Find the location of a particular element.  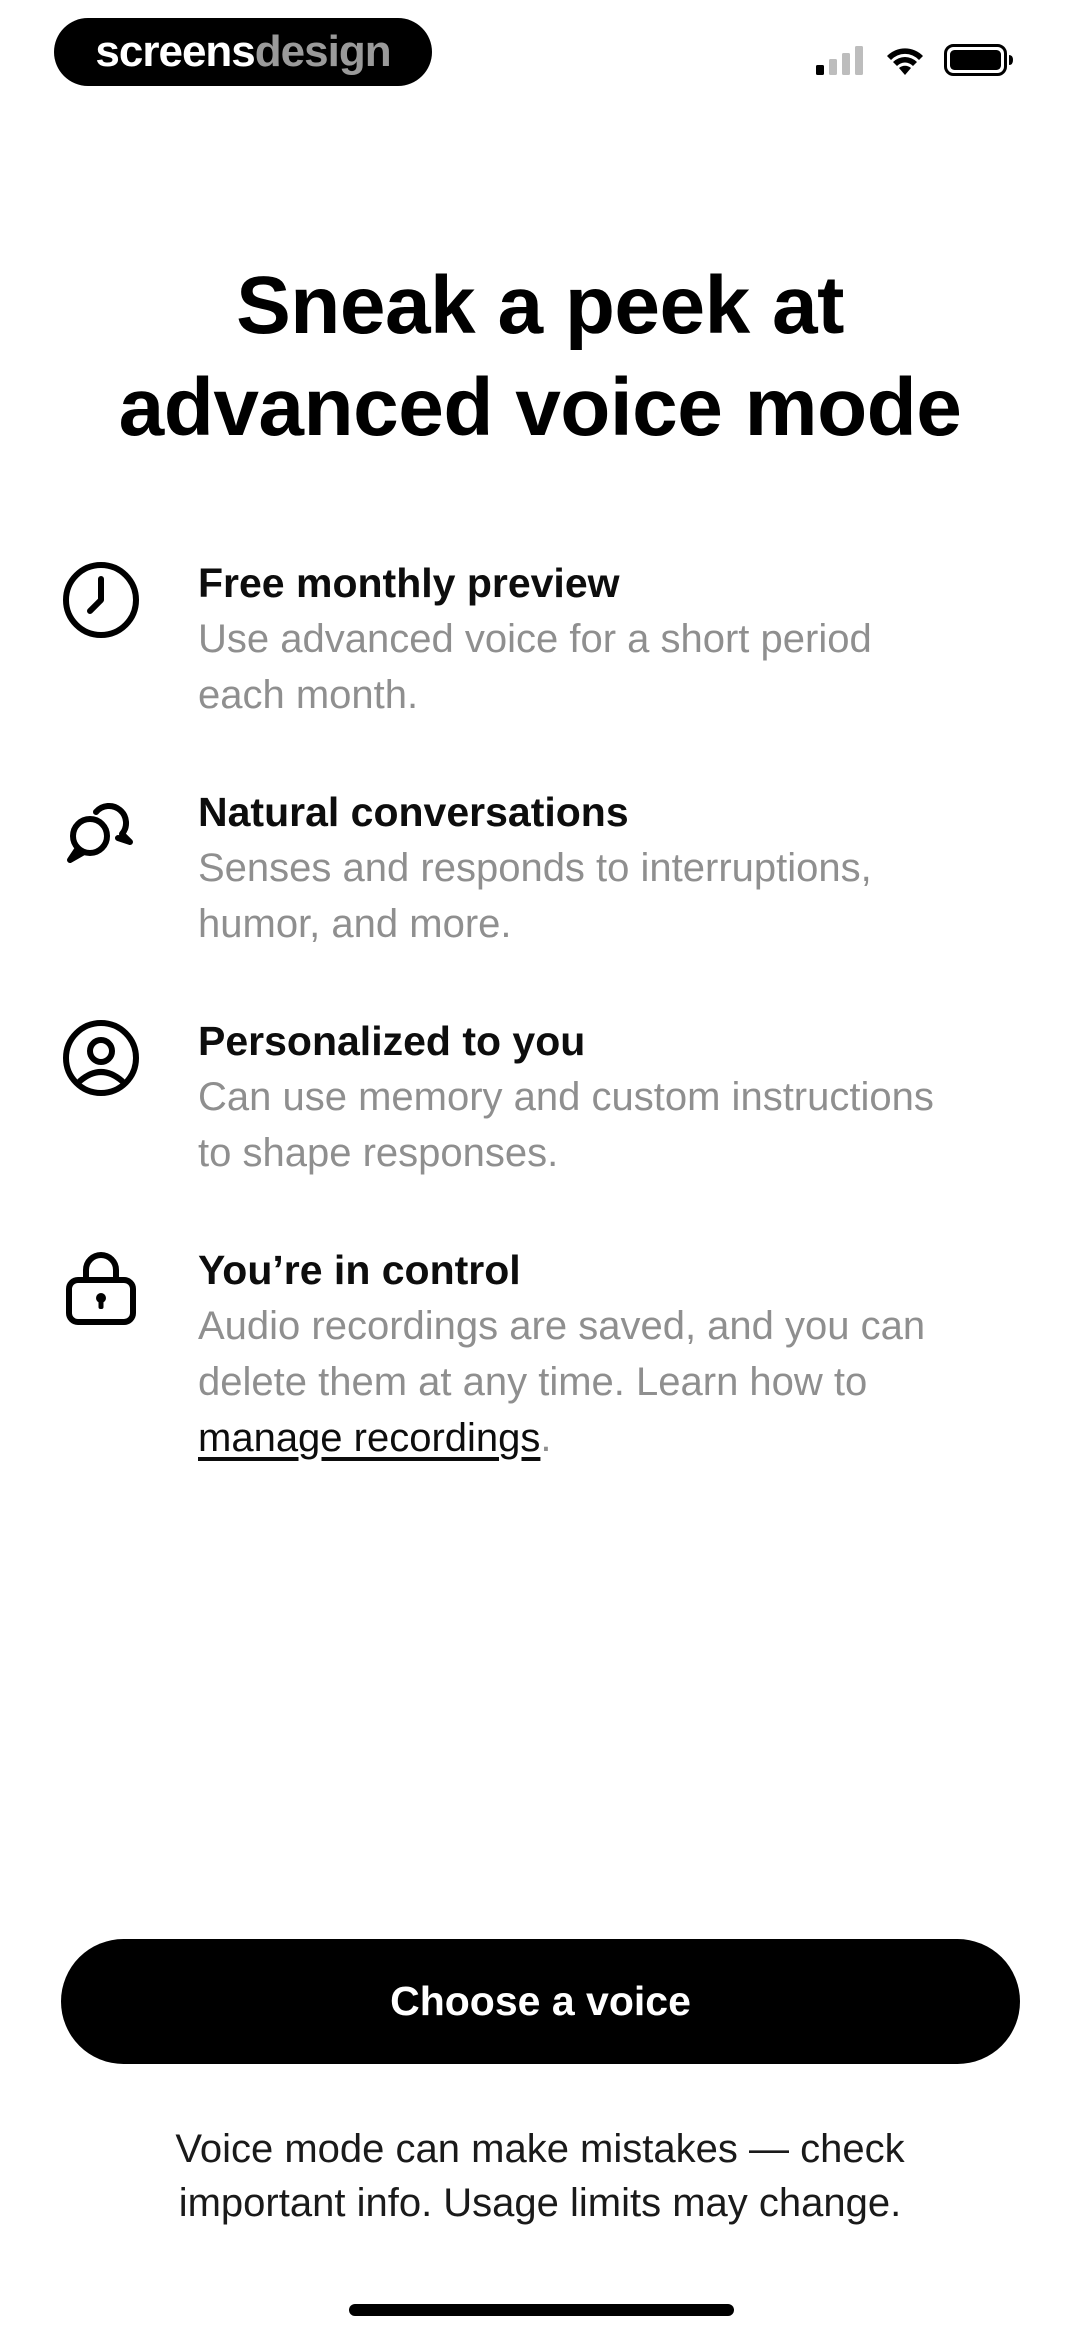

battery-icon is located at coordinates (978, 60).